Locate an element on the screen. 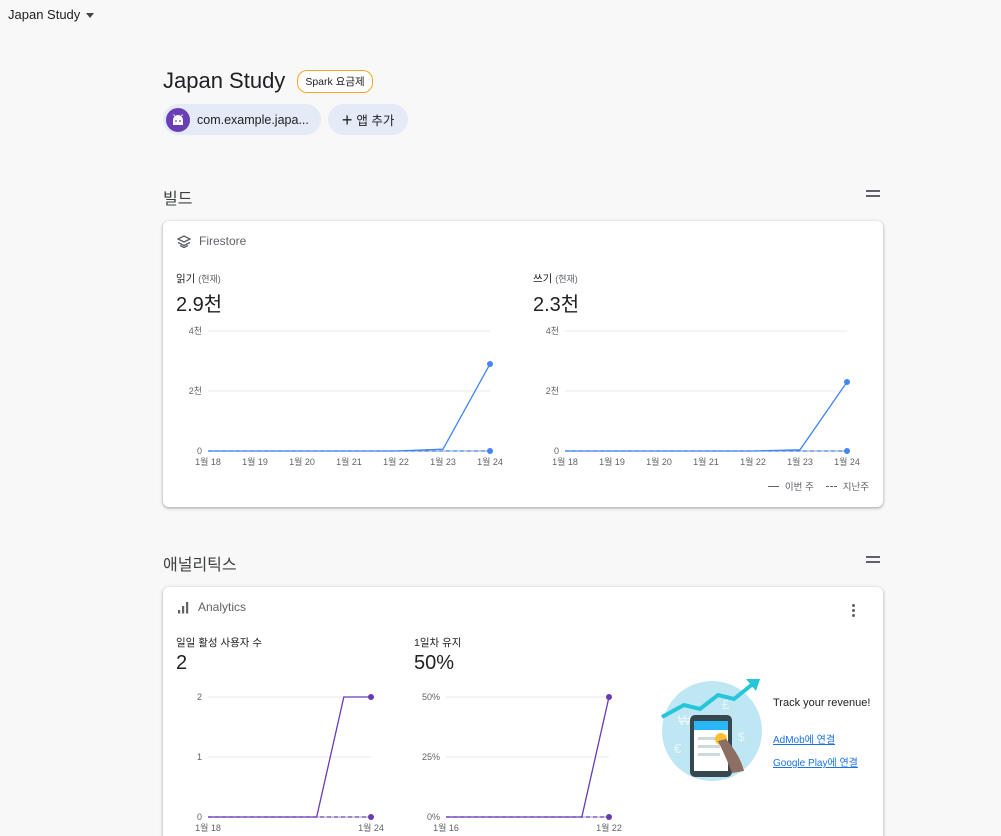 This screenshot has height=836, width=1001. retention-chart: 0% 25% 50% 1월 16 1월 22 is located at coordinates (522, 762).